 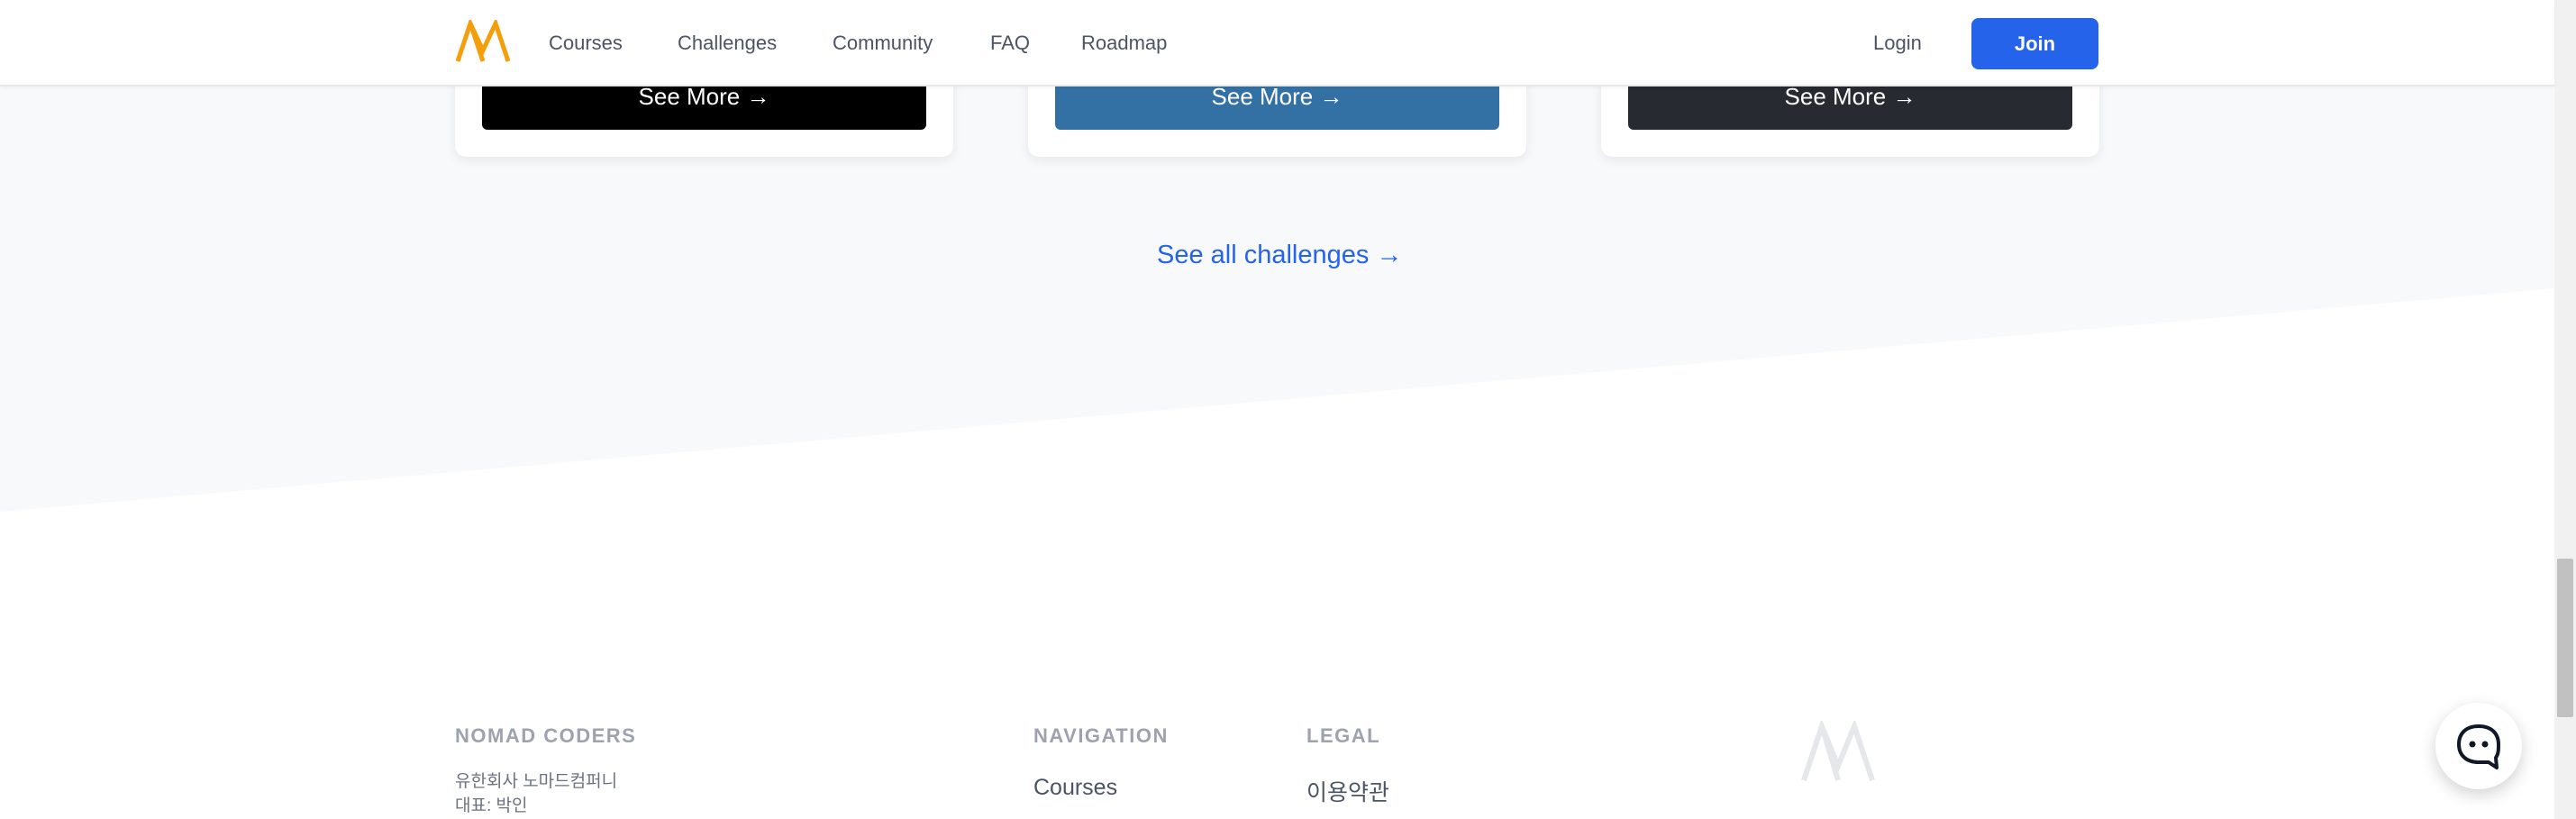 I want to click on footer-company-ceo: 대표: 박인, so click(x=491, y=805).